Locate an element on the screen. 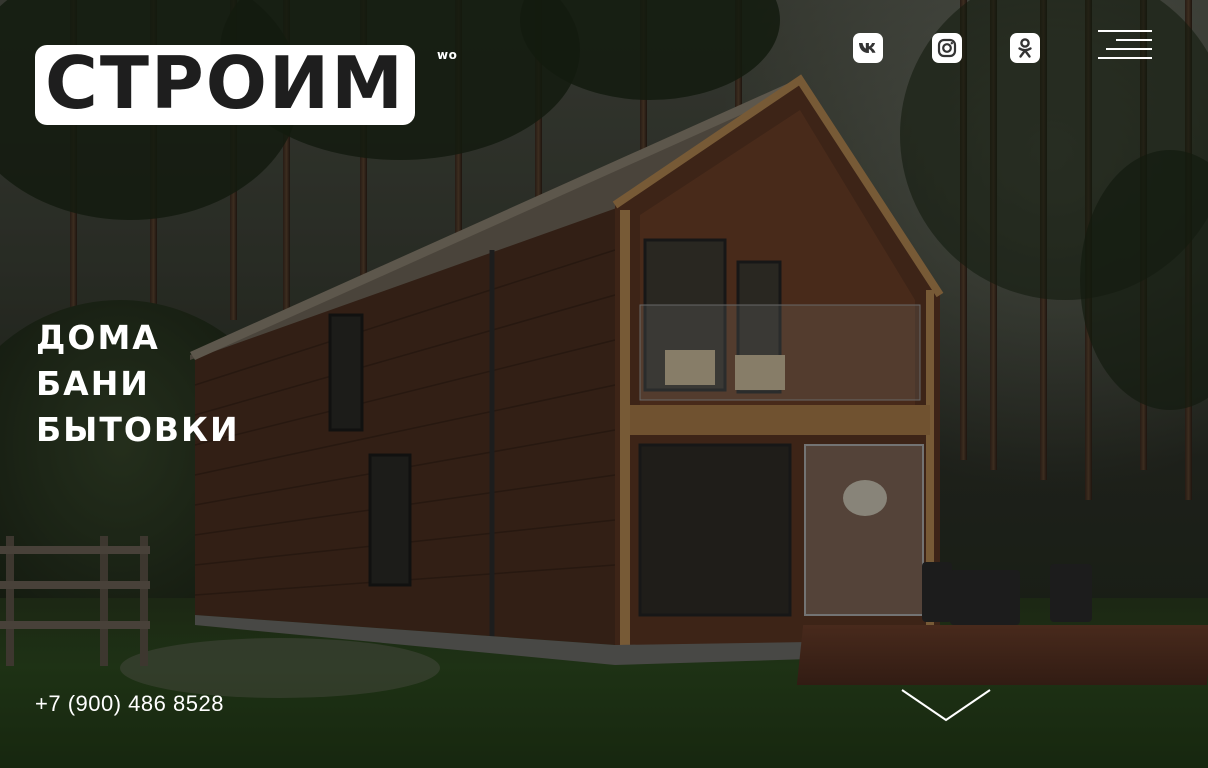  odnoklassniki-icon is located at coordinates (1025, 48).